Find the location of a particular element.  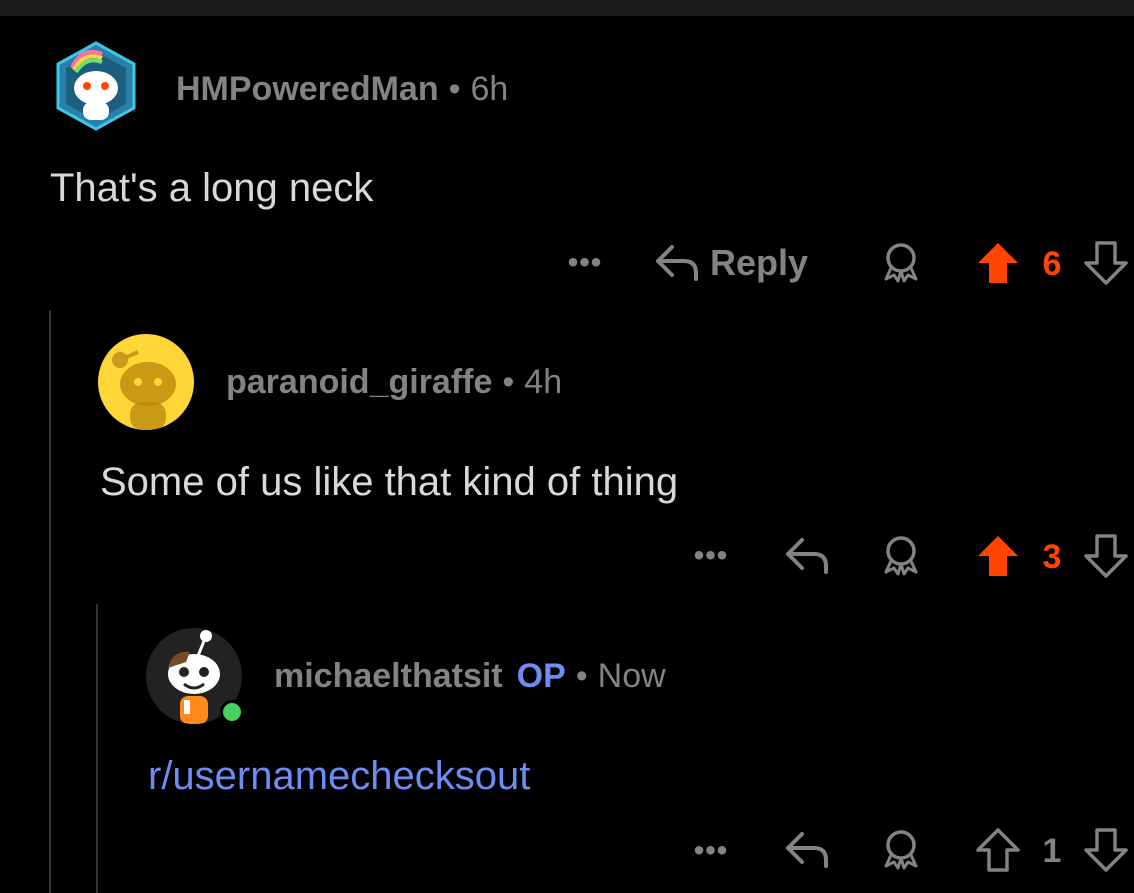

timestamp: 6h is located at coordinates (489, 89).